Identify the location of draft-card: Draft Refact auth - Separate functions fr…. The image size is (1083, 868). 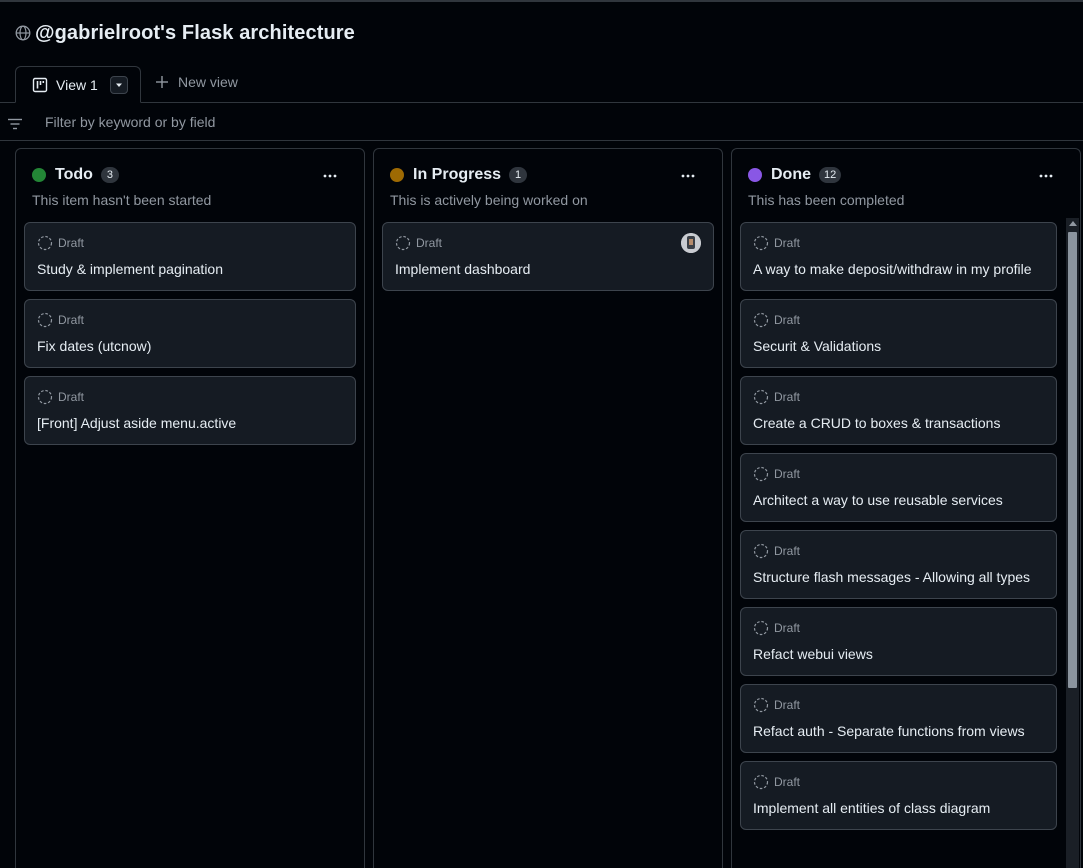
(898, 718).